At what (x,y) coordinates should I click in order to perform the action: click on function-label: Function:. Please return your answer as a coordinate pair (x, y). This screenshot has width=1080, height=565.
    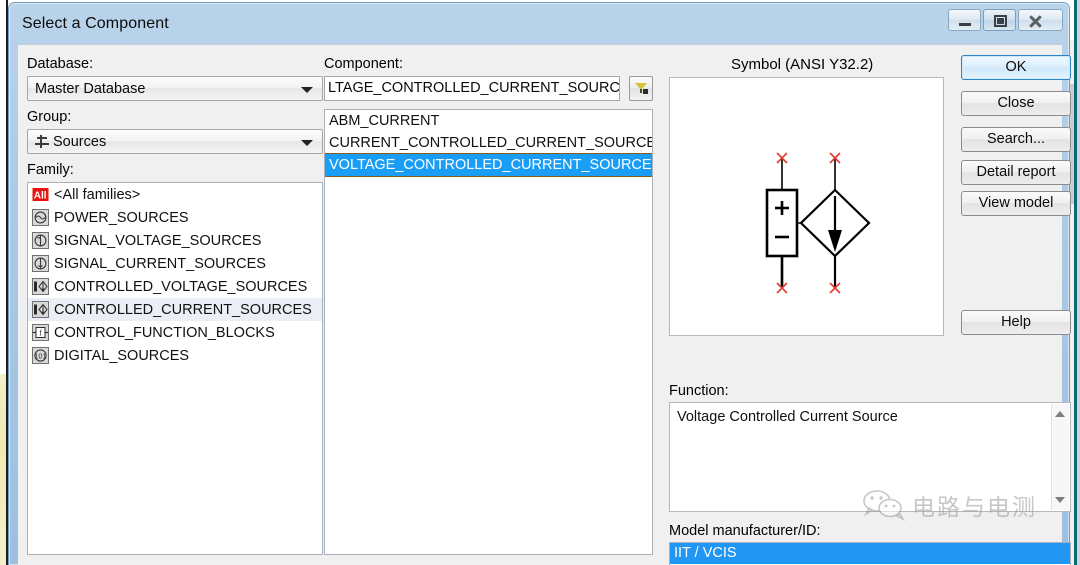
    Looking at the image, I should click on (699, 391).